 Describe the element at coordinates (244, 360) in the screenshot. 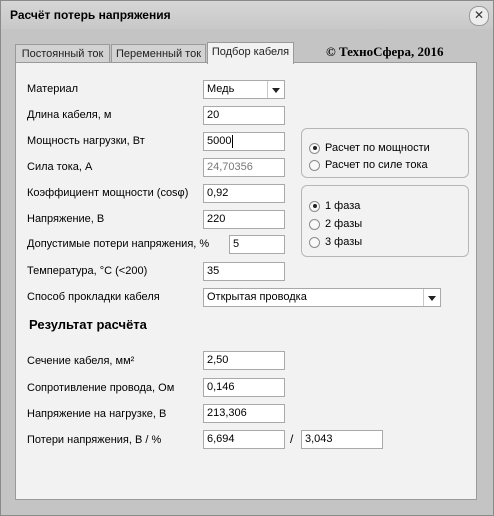

I see `cross-section-output: 2,50` at that location.